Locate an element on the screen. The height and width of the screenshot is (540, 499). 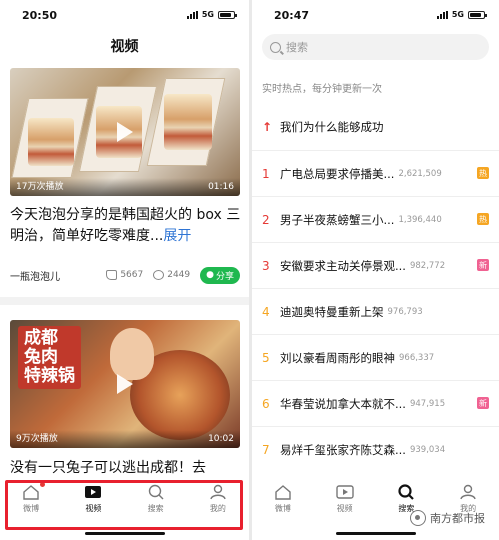
video-overlay-title: 成都 兔肉 特辣锅 is located at coordinates (49, 357).